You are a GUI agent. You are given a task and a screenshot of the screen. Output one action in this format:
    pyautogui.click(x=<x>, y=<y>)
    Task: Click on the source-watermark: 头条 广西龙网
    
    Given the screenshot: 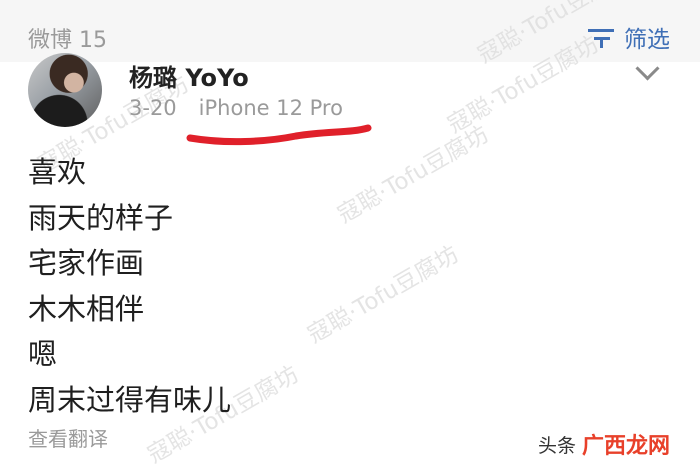 What is the action you would take?
    pyautogui.click(x=604, y=444)
    